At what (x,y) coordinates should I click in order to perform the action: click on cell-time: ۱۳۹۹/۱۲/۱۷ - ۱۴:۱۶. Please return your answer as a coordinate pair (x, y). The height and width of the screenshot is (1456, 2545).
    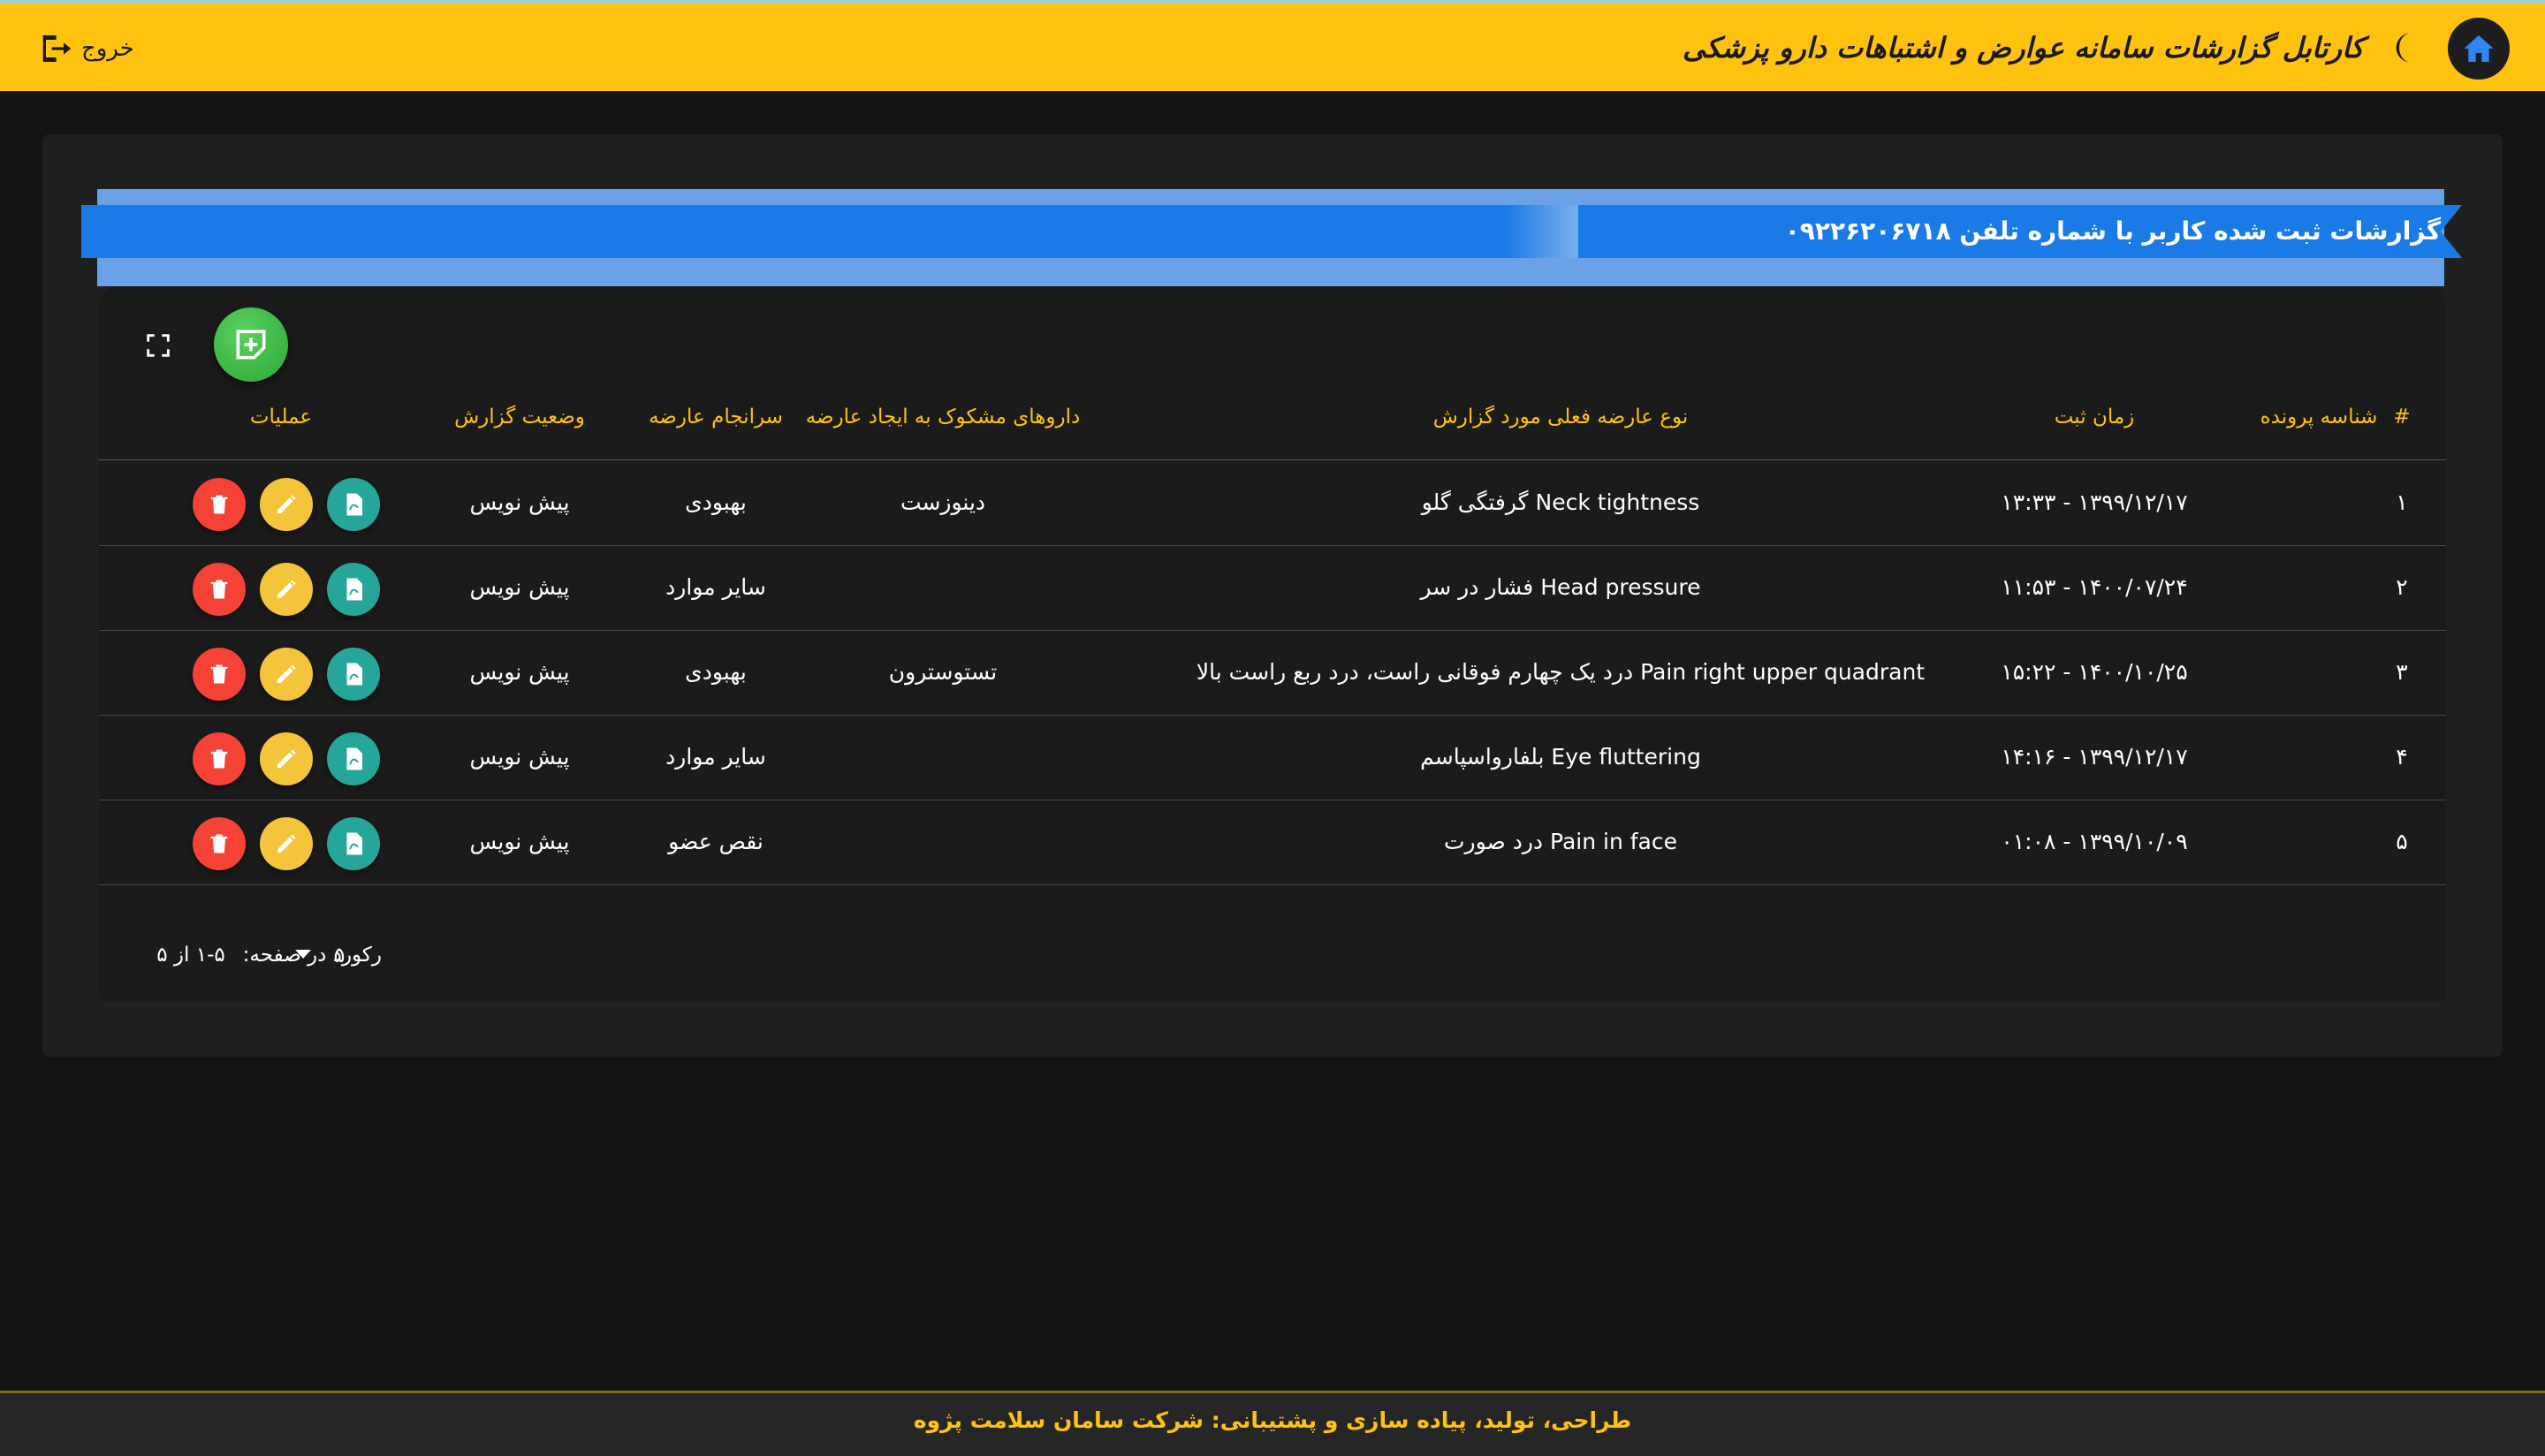
    Looking at the image, I should click on (2094, 757).